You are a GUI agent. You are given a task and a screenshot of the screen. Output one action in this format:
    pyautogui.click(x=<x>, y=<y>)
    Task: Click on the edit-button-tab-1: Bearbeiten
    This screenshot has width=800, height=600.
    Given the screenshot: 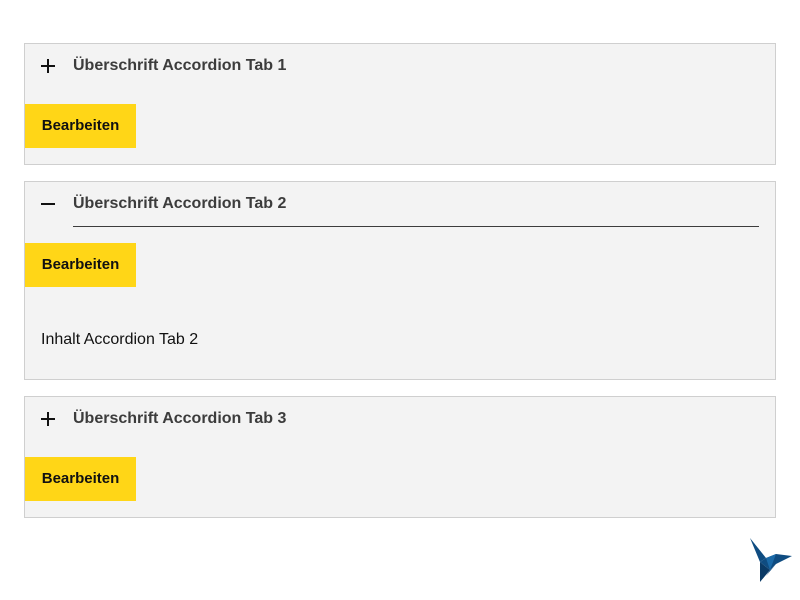 What is the action you would take?
    pyautogui.click(x=80, y=126)
    